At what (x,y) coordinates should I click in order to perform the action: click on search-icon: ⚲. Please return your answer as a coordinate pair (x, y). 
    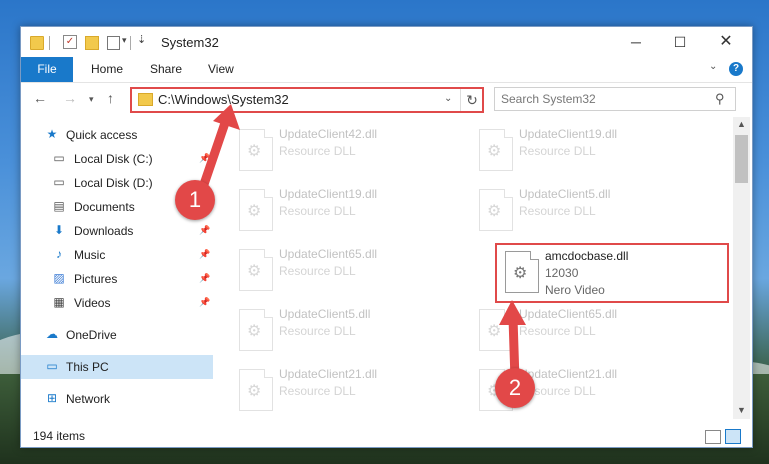
    Looking at the image, I should click on (720, 99).